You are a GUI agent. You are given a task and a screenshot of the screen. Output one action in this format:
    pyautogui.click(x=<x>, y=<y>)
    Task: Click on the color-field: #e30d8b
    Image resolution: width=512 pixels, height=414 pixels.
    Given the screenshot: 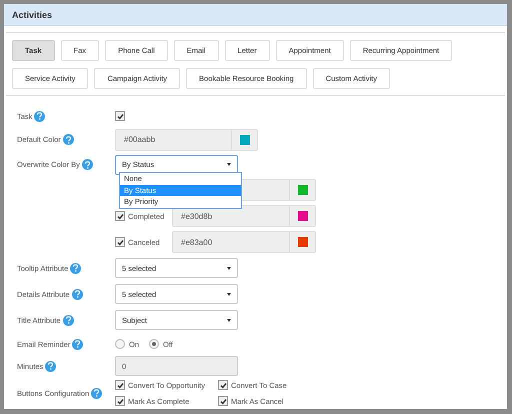 What is the action you would take?
    pyautogui.click(x=244, y=216)
    